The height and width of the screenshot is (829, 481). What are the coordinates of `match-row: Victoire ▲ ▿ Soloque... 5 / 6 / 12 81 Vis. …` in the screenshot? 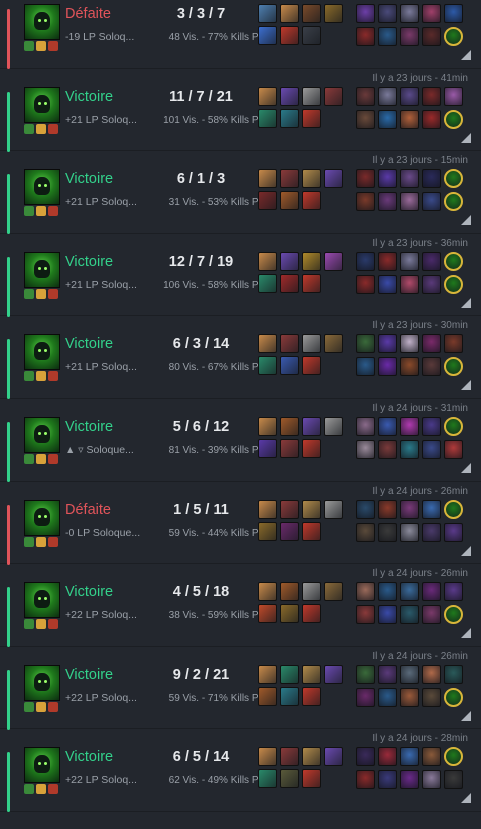 It's located at (240, 440).